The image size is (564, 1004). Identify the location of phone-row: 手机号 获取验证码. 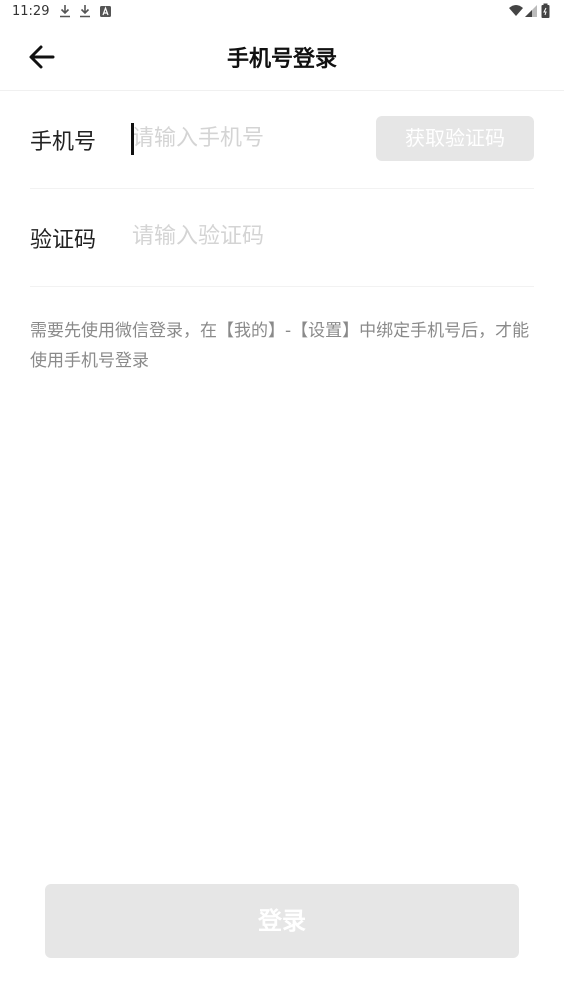
(282, 139).